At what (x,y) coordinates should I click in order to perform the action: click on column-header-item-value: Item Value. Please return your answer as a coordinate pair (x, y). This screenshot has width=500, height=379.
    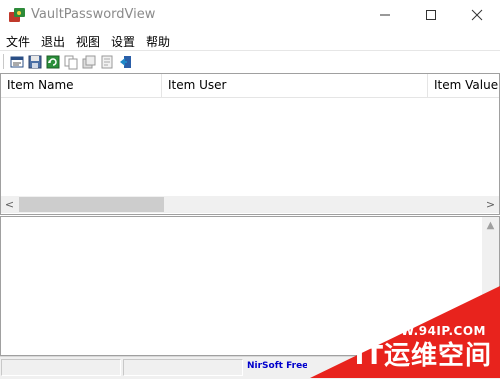
    Looking at the image, I should click on (463, 85).